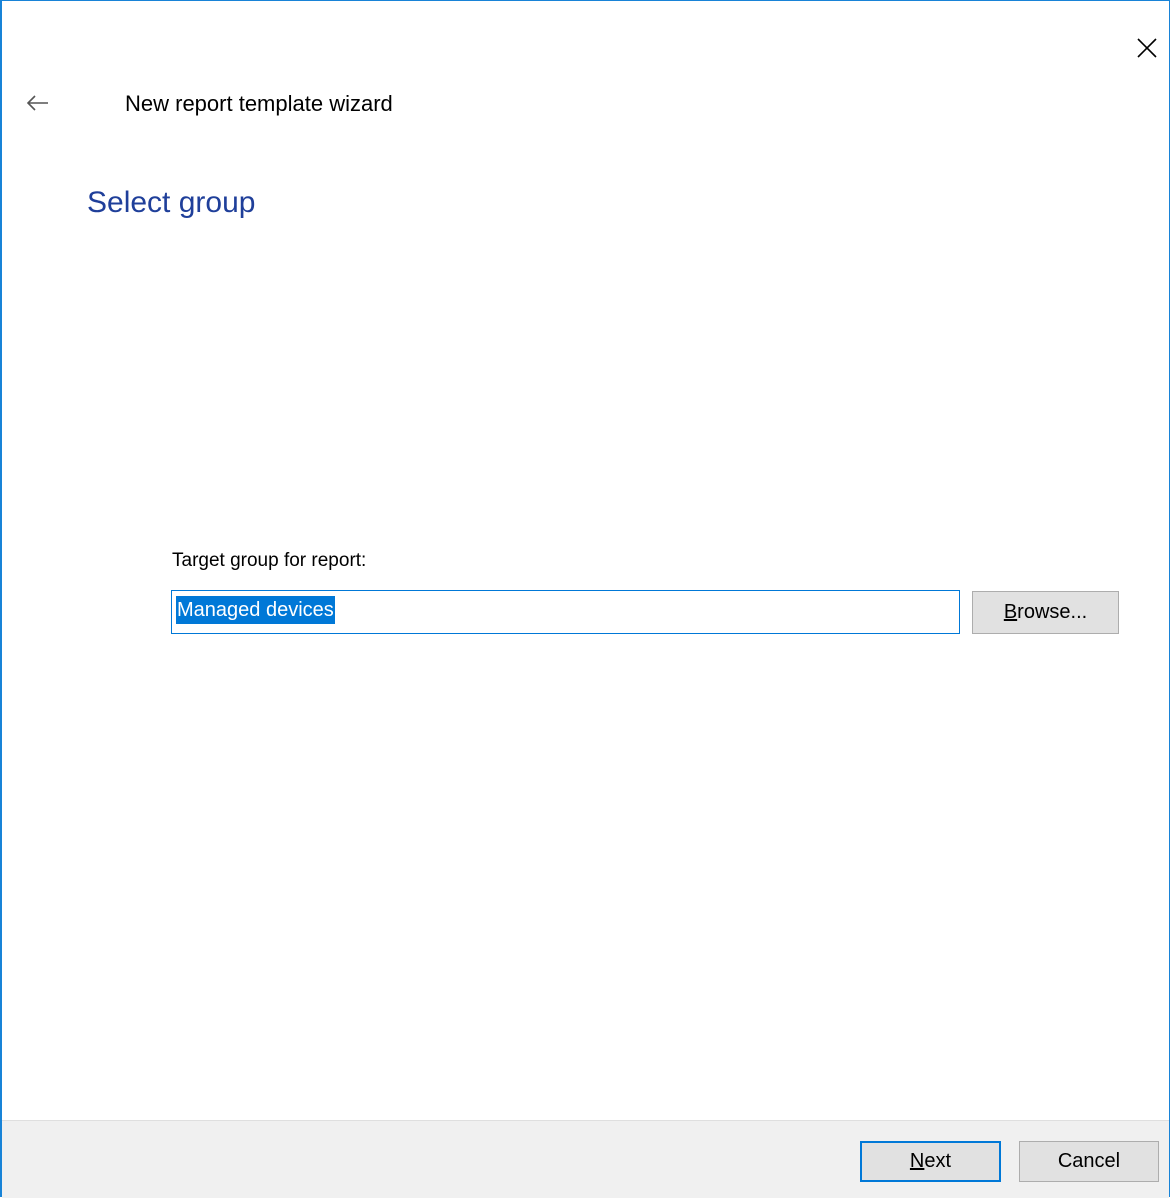 Image resolution: width=1170 pixels, height=1198 pixels. I want to click on close-icon, so click(1147, 48).